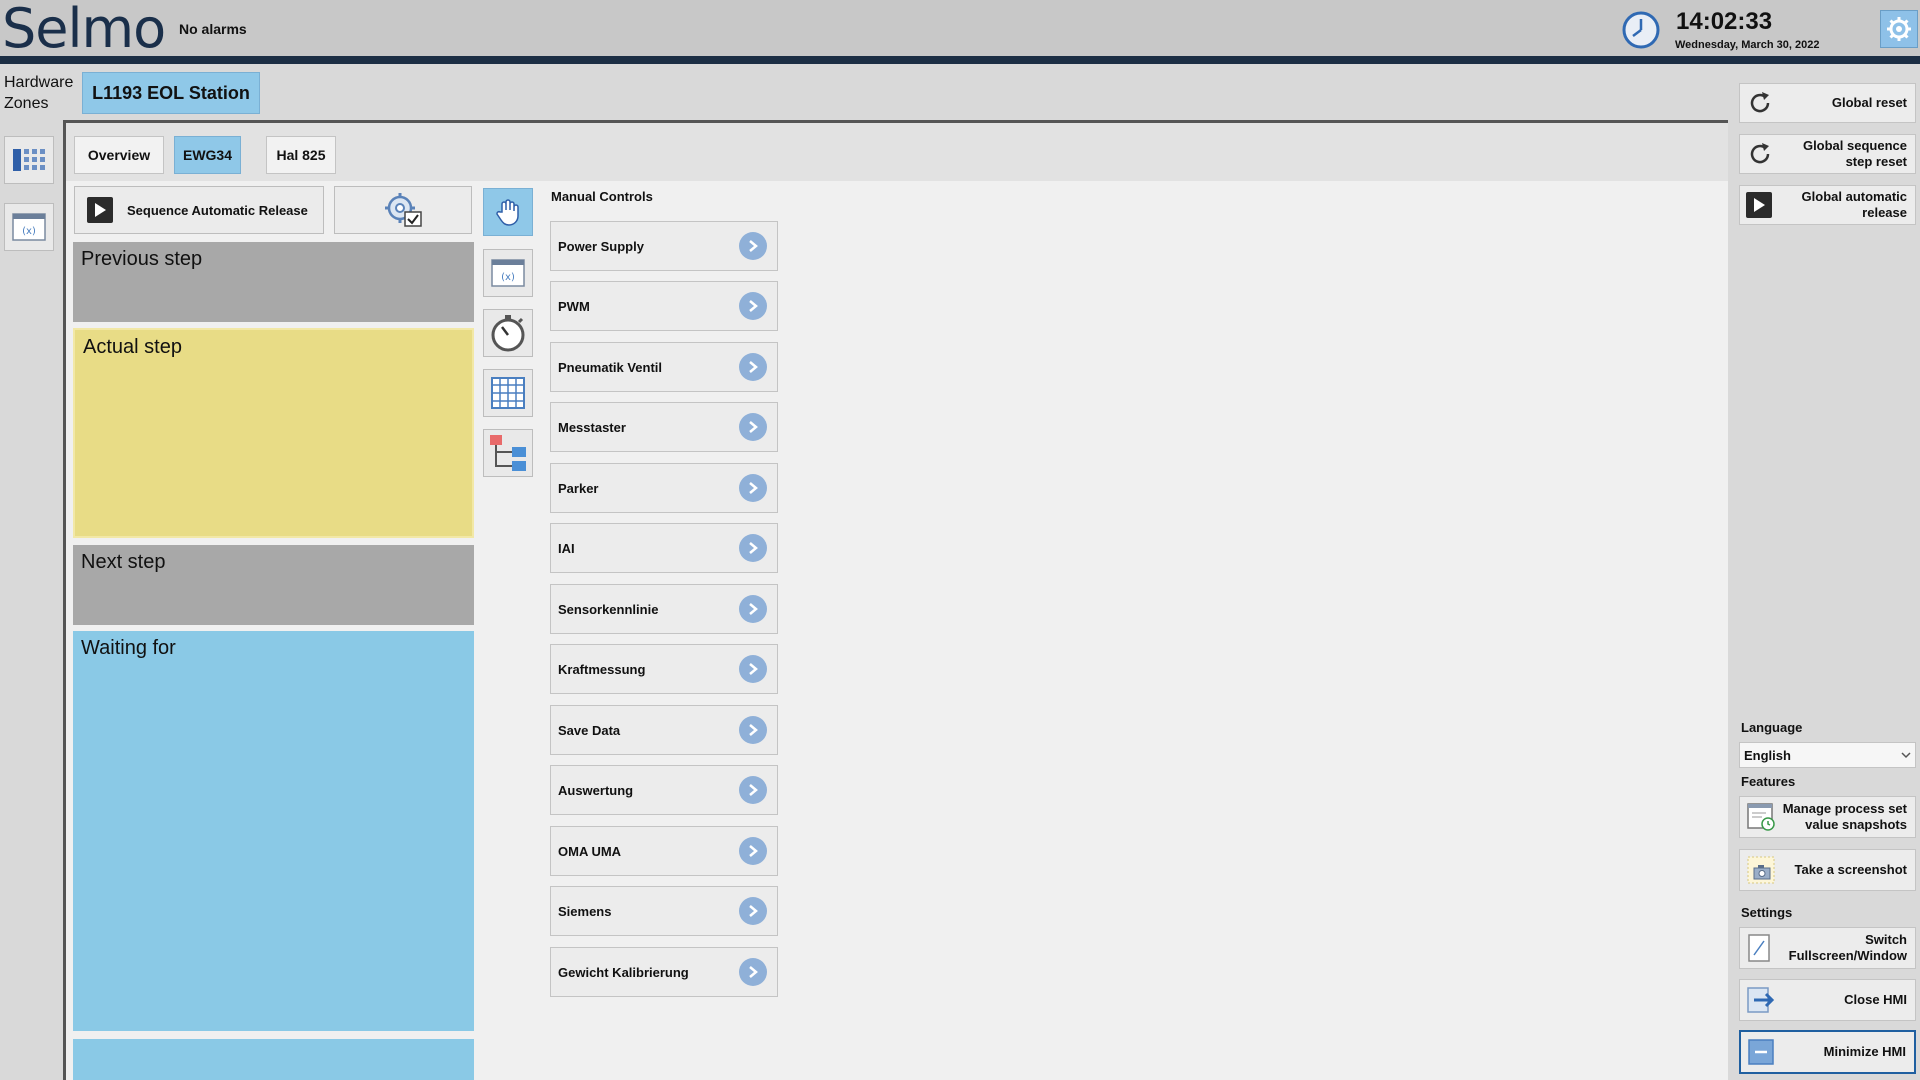  I want to click on table-tool-button, so click(508, 393).